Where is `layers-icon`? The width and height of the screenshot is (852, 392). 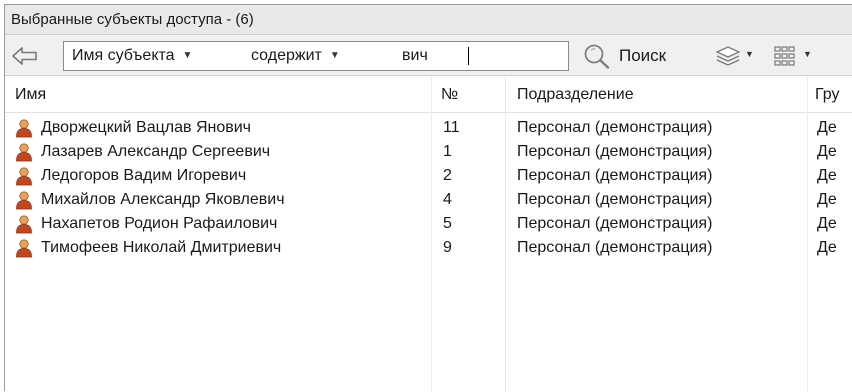
layers-icon is located at coordinates (728, 56).